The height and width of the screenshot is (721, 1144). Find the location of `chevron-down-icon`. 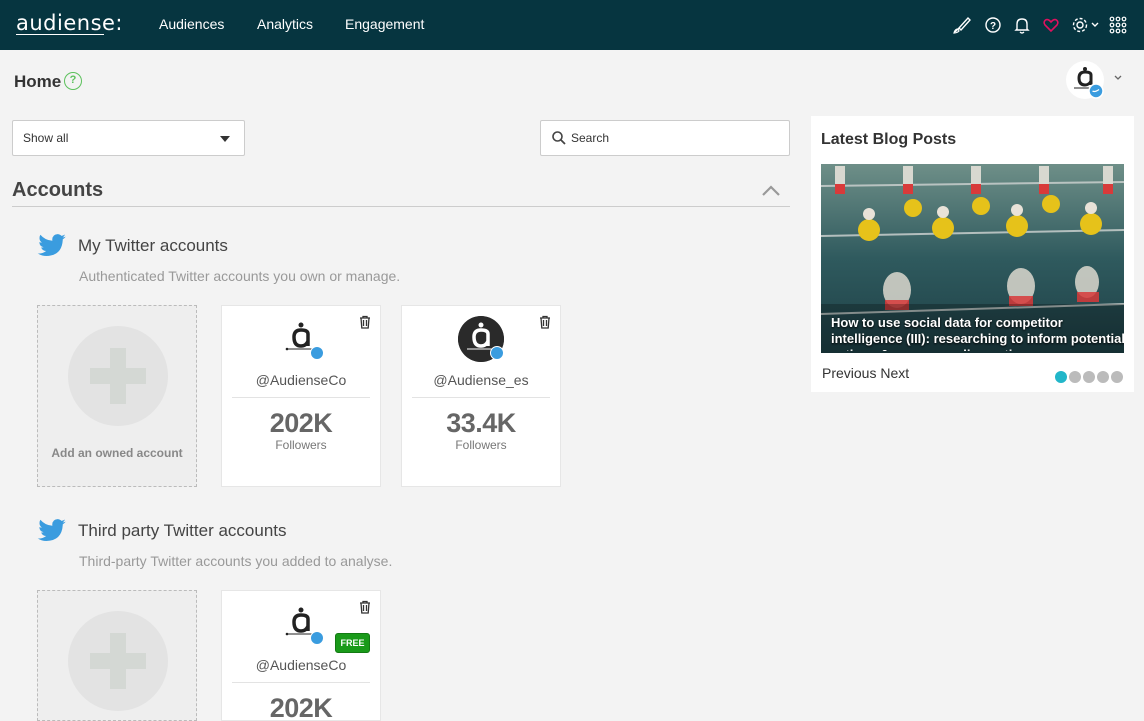

chevron-down-icon is located at coordinates (1118, 79).